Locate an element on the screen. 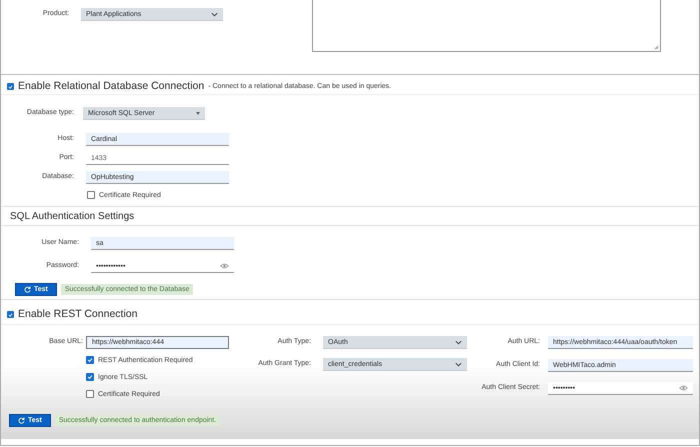  text-area is located at coordinates (486, 26).